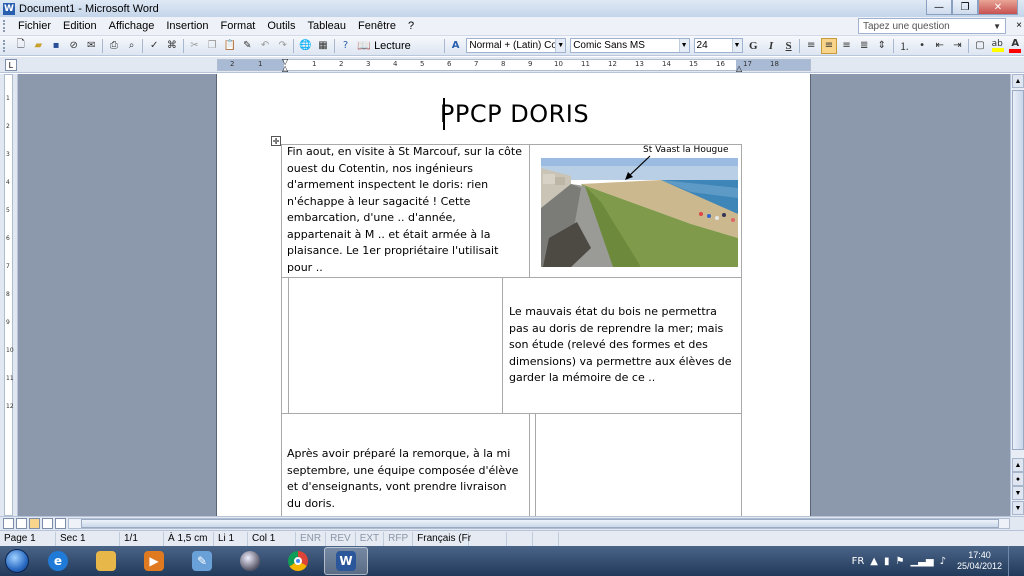 The image size is (1024, 576). Describe the element at coordinates (882, 46) in the screenshot. I see `line-spacing-icon: ⇕` at that location.